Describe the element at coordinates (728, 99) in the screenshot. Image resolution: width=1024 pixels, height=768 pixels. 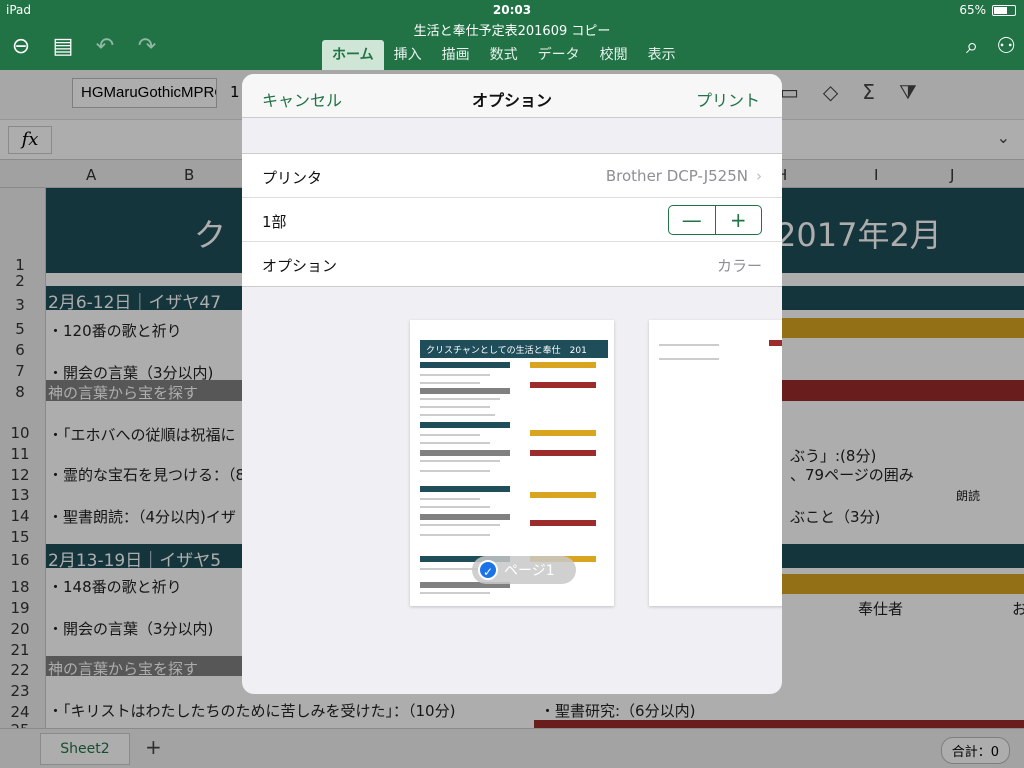
I see `print-button: プリント` at that location.